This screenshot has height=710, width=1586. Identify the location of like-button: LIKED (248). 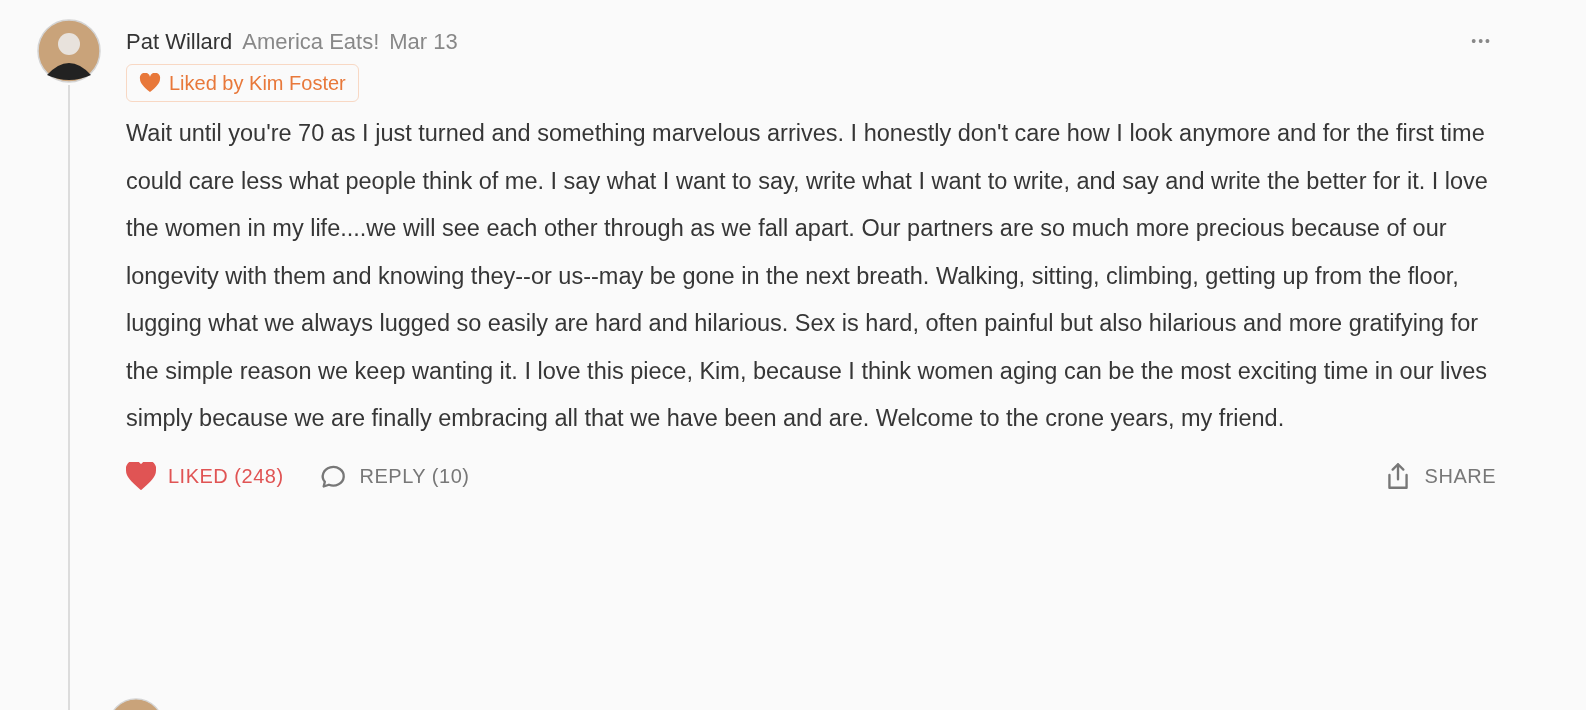
(205, 475).